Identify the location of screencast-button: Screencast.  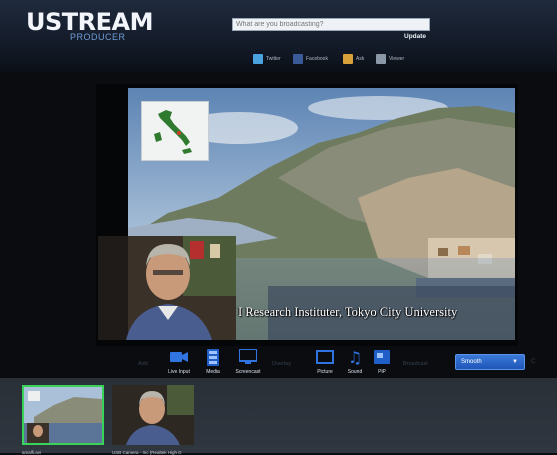
(248, 361).